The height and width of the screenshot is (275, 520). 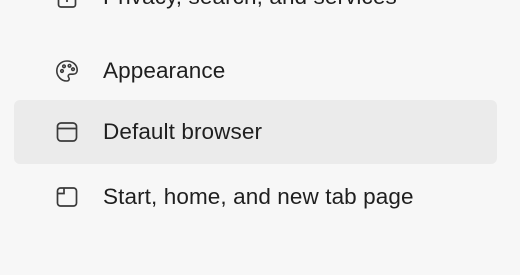 I want to click on sidebar-item-label: Appearance, so click(x=164, y=70).